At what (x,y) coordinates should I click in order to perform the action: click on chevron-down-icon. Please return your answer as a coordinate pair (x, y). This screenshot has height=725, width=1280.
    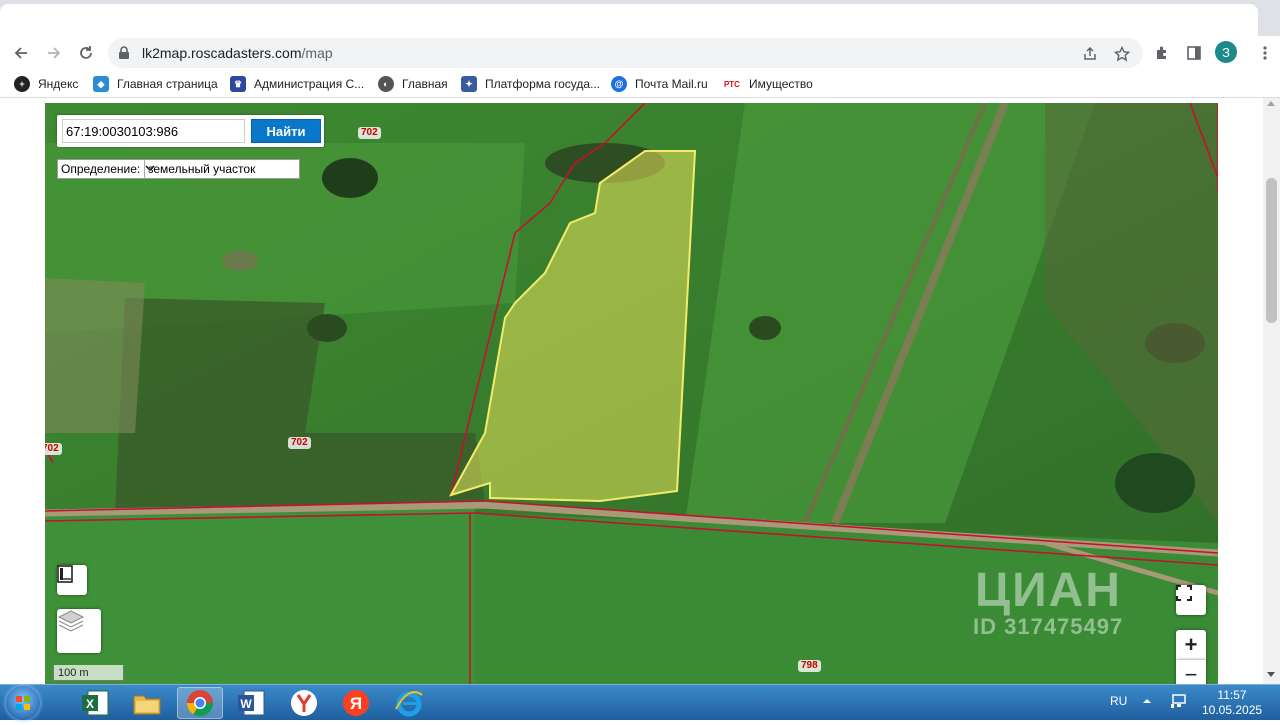
    Looking at the image, I should click on (150, 168).